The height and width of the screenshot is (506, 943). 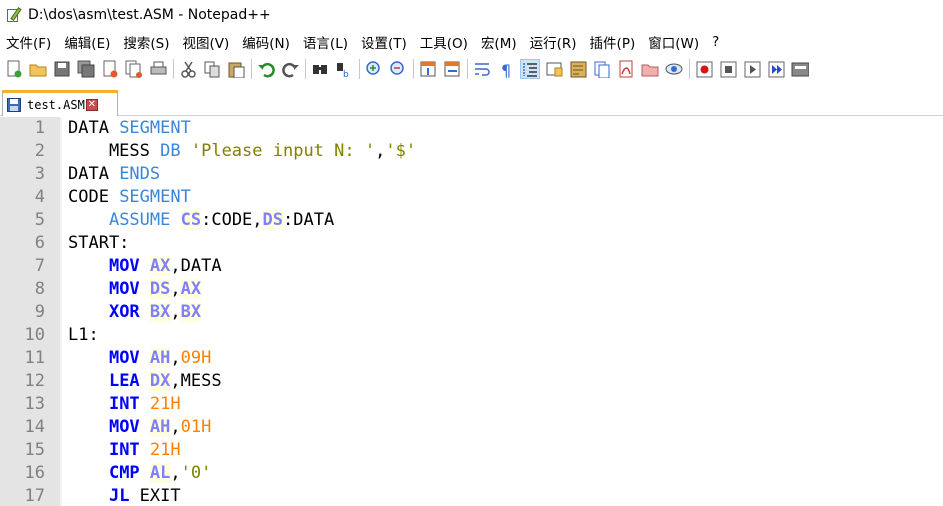 What do you see at coordinates (99, 243) in the screenshot?
I see `code-token: START:` at bounding box center [99, 243].